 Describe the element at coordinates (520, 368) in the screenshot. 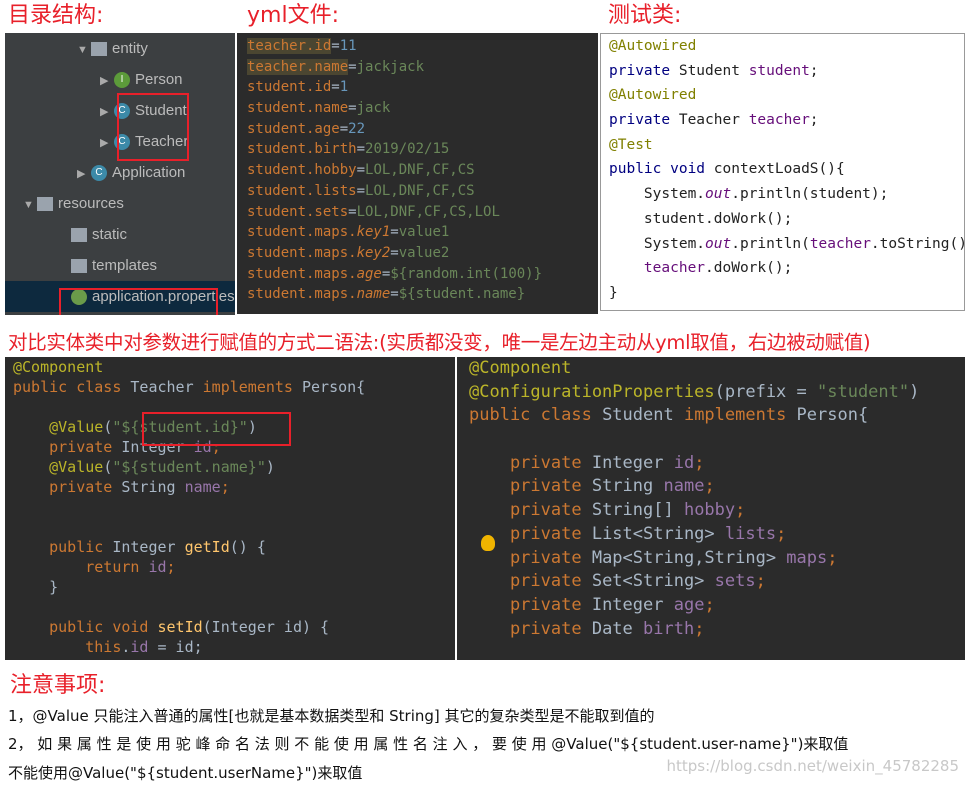

I see `code-token: @Component` at that location.